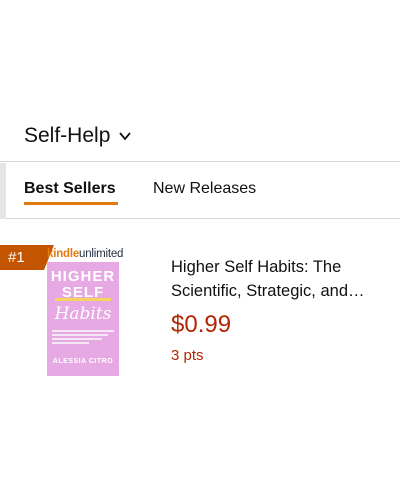 The image size is (400, 500). I want to click on cover-title-habits: Habits, so click(83, 314).